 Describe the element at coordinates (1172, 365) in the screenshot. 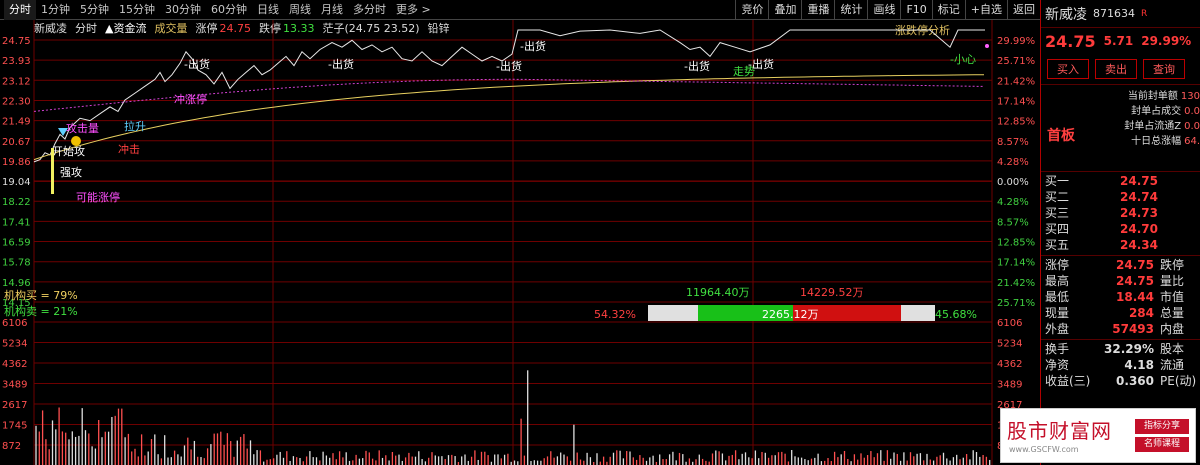

I see `stat-label-right: 流通` at that location.